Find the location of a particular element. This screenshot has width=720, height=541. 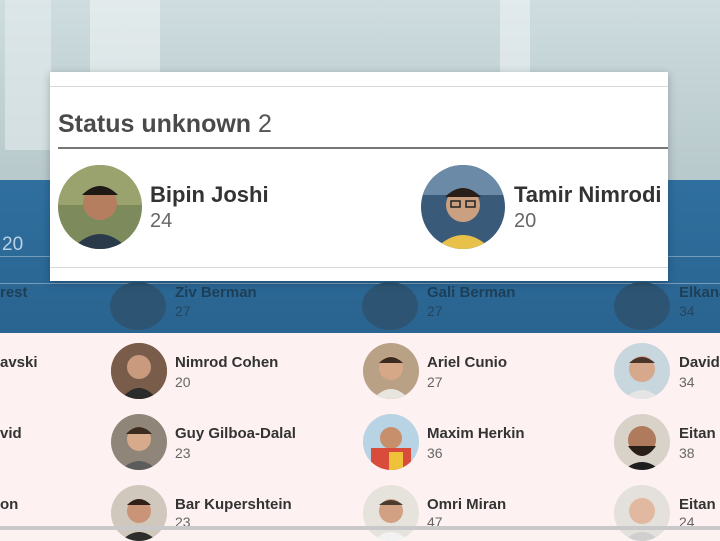

modal-title: Status unknown 2 is located at coordinates (165, 124).